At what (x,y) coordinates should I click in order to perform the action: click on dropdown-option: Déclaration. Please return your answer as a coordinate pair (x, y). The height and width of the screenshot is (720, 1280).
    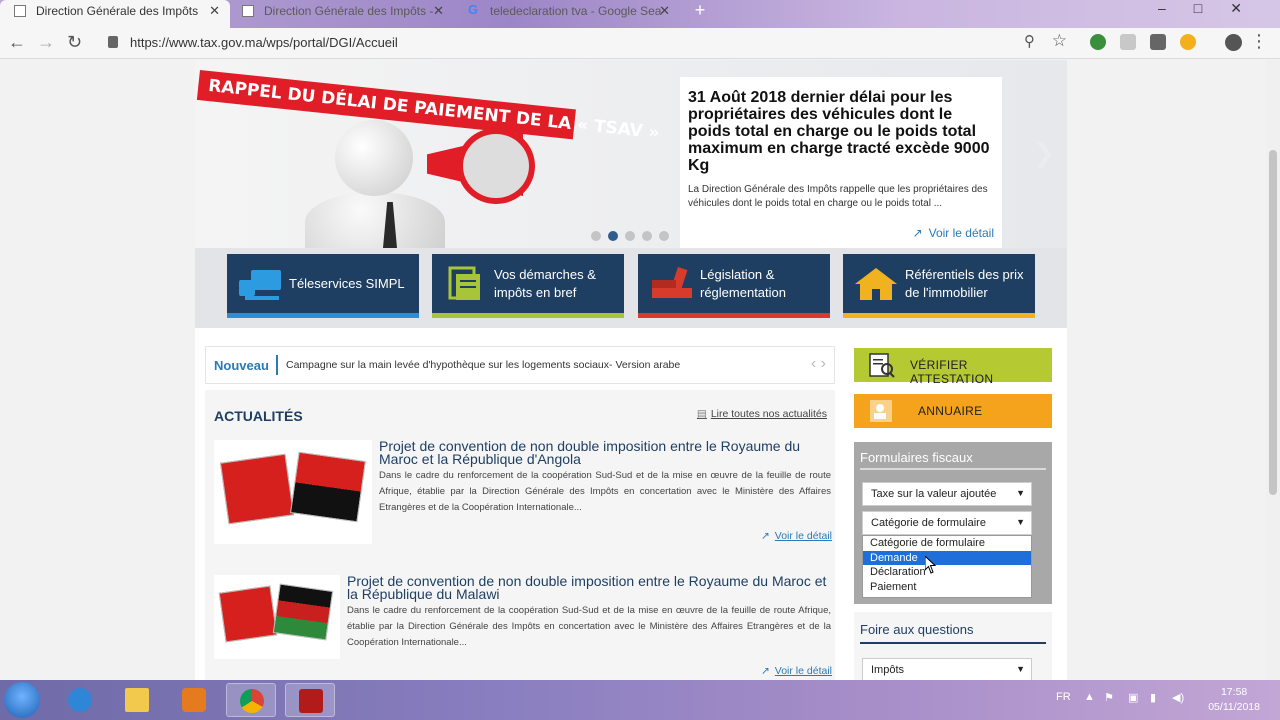
    Looking at the image, I should click on (947, 572).